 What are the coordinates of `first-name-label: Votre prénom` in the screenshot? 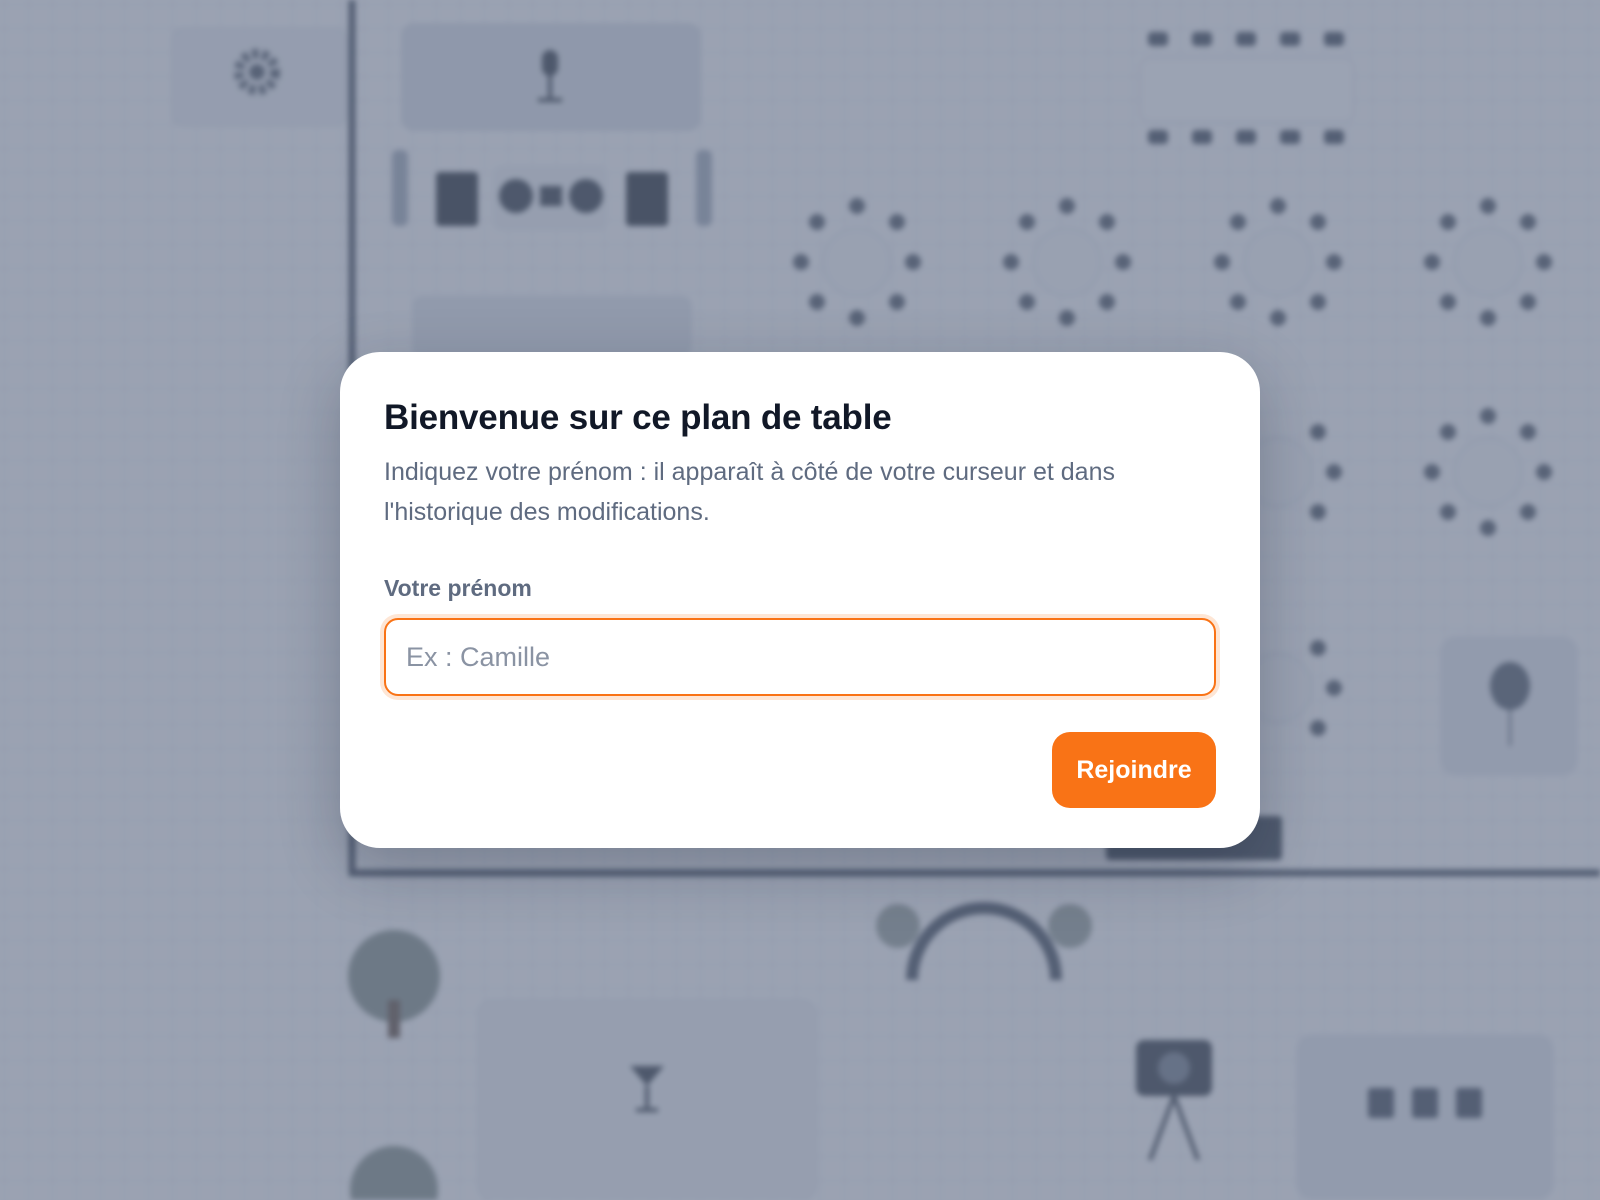 It's located at (458, 588).